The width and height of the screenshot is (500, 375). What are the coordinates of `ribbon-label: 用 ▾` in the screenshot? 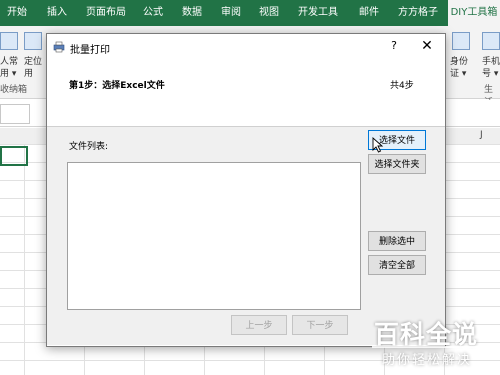 It's located at (8, 72).